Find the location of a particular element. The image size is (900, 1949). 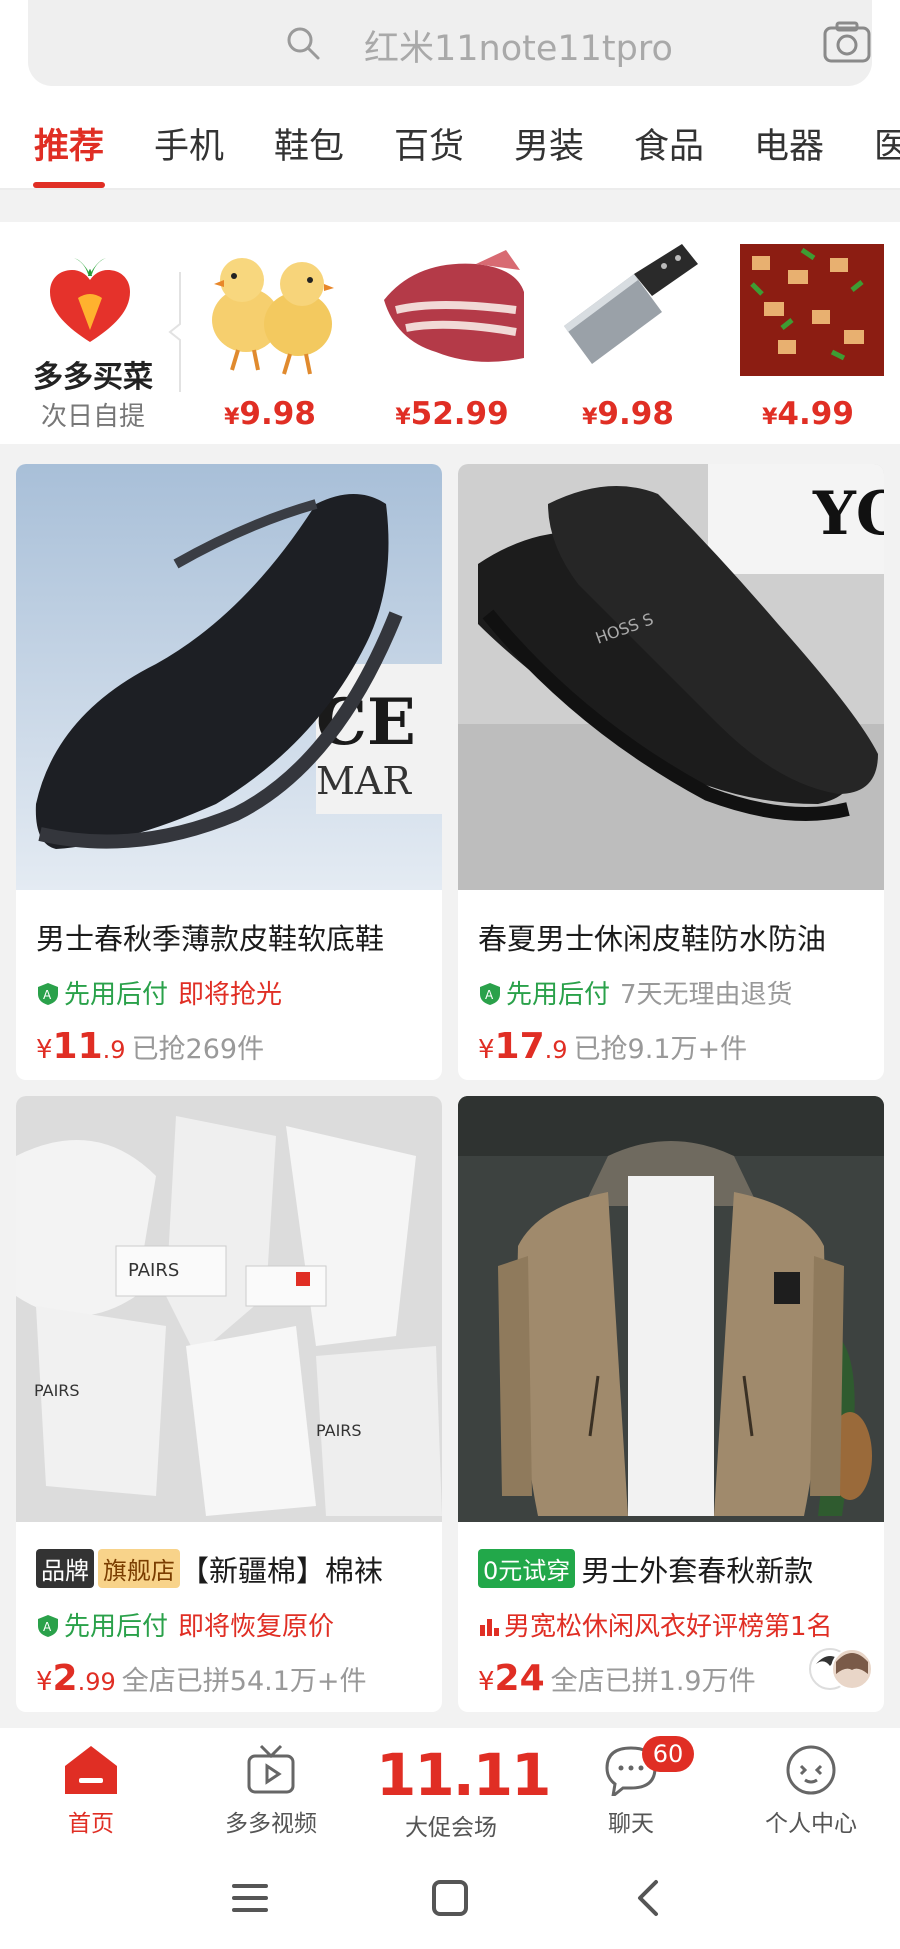

tab-general: 百货 is located at coordinates (429, 143).